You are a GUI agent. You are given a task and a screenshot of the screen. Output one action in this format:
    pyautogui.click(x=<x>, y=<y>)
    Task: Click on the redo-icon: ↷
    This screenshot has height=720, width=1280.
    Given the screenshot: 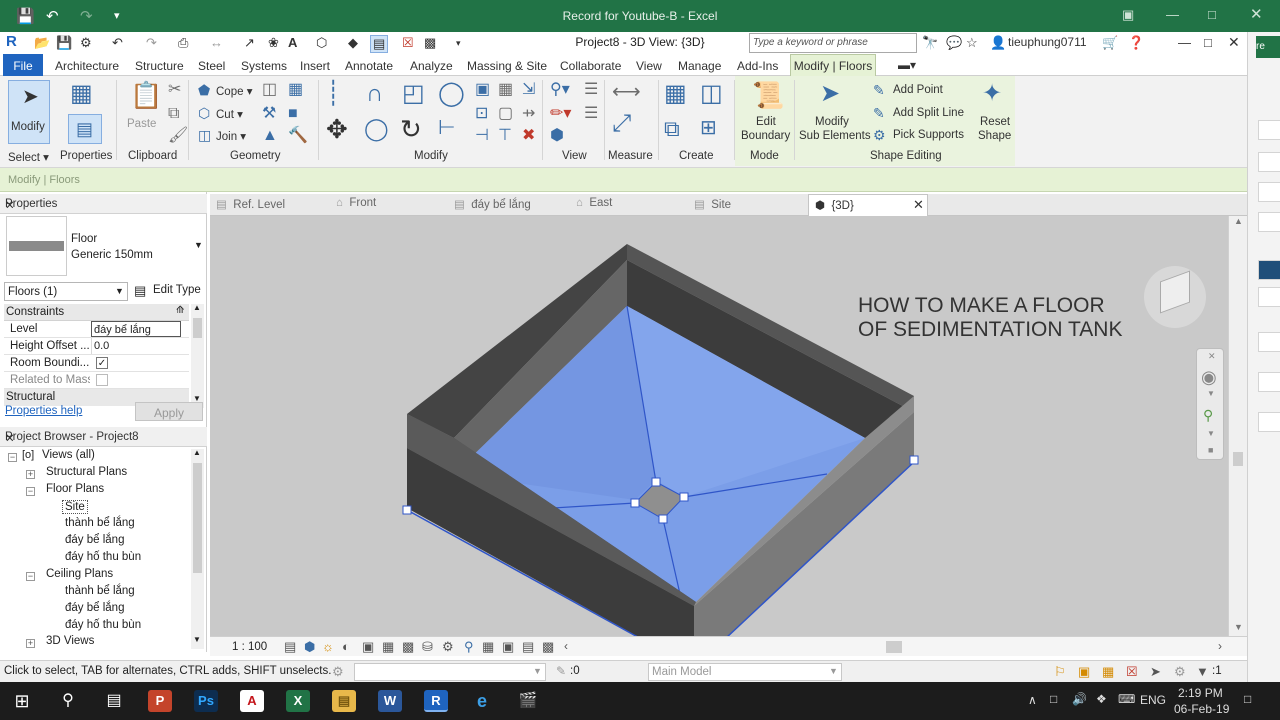 What is the action you would take?
    pyautogui.click(x=151, y=43)
    